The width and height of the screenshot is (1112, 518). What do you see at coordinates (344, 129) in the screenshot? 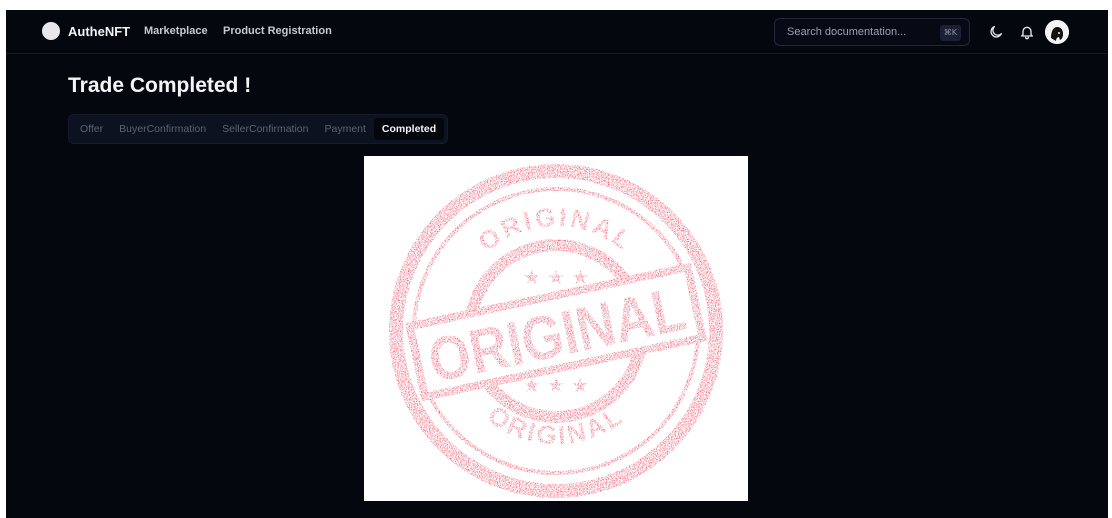
I see `tab-payment: Payment` at bounding box center [344, 129].